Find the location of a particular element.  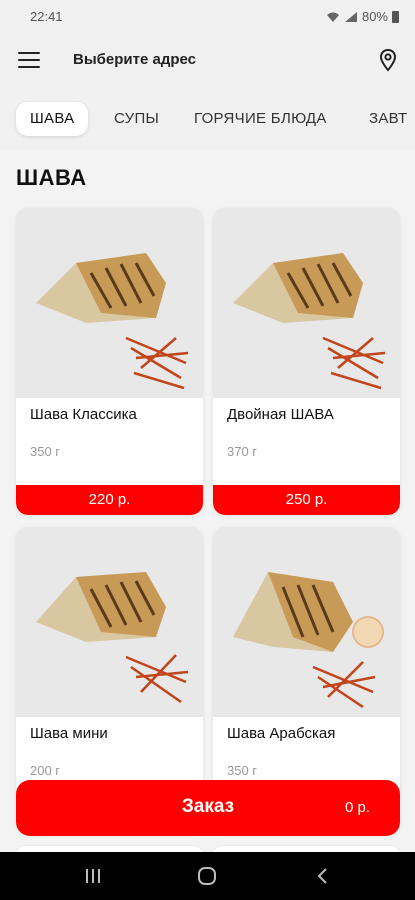

system-nav-bar is located at coordinates (207, 876).